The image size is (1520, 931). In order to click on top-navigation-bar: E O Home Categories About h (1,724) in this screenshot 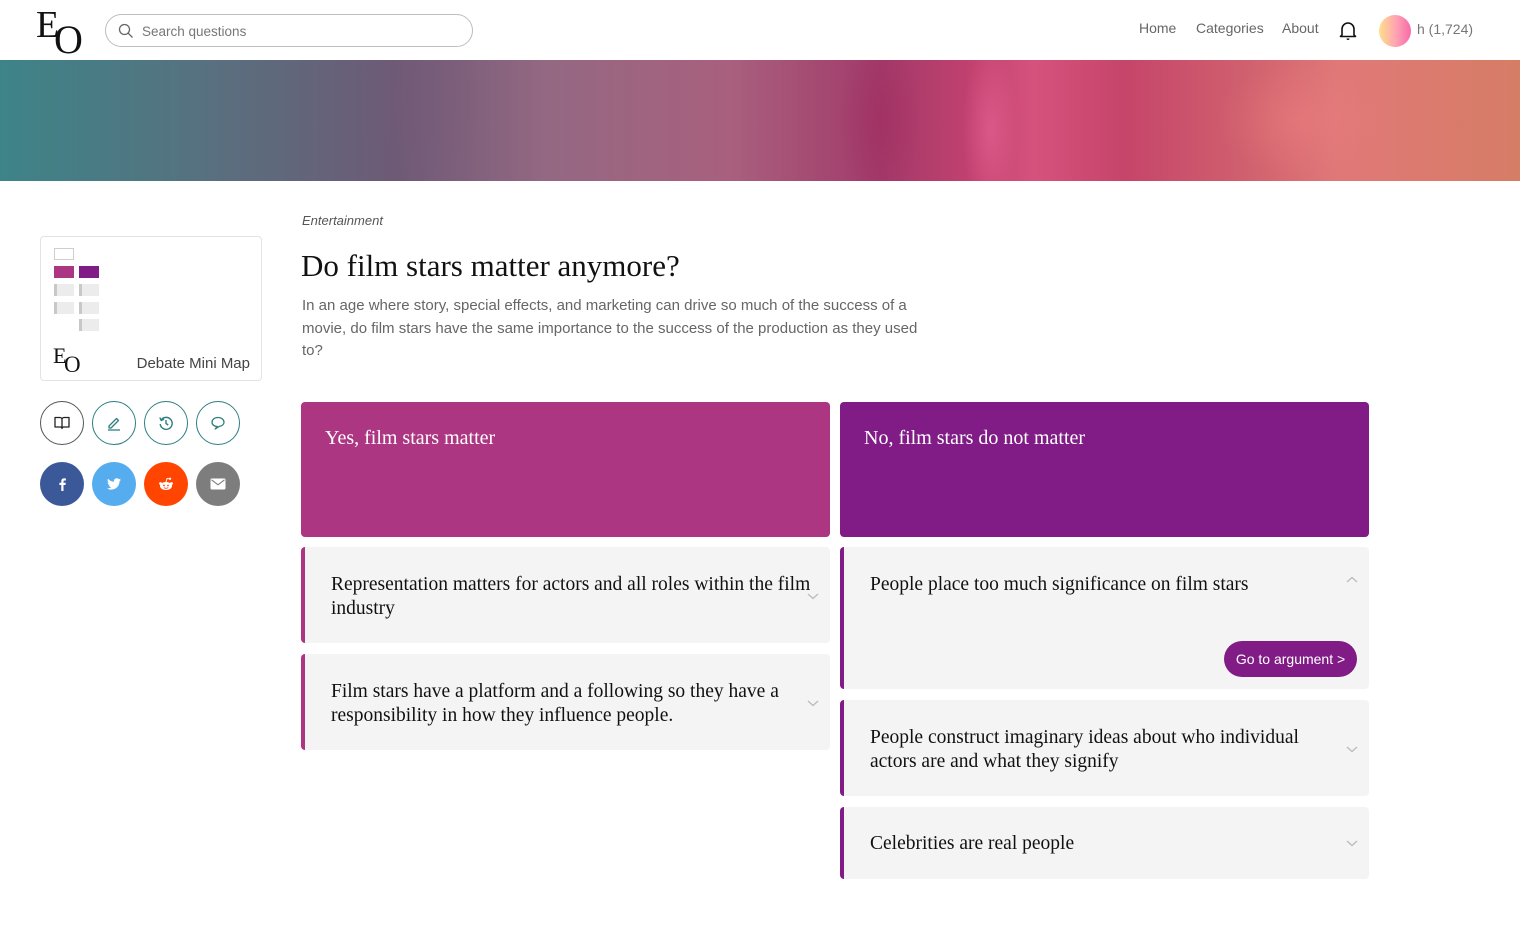, I will do `click(760, 30)`.